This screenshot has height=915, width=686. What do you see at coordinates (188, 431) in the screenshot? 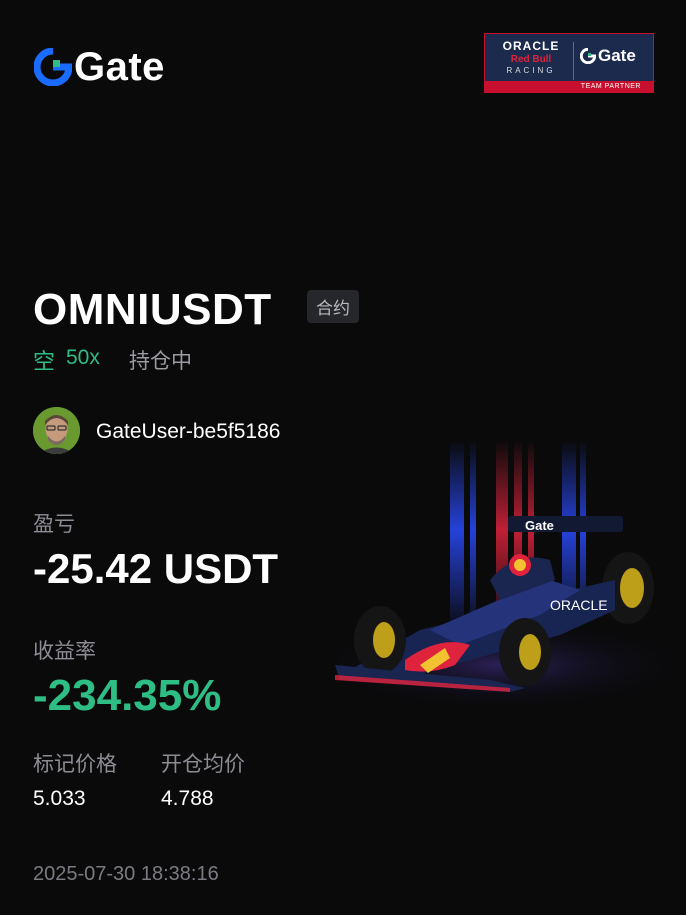
I see `username: GateUser-be5f5186` at bounding box center [188, 431].